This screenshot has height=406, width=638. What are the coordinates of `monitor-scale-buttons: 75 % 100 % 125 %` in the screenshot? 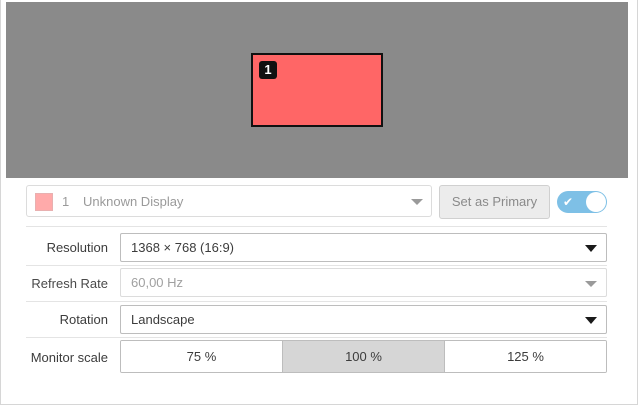 It's located at (363, 356).